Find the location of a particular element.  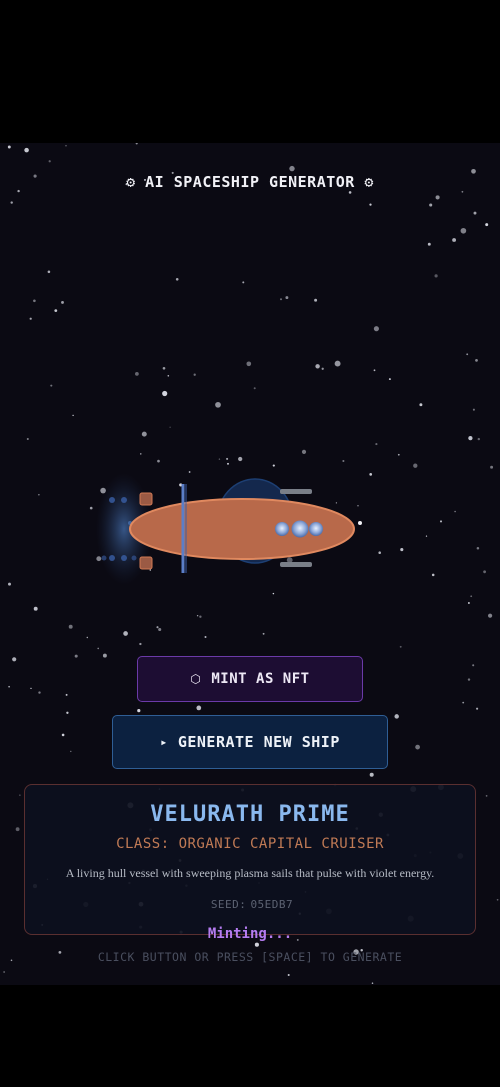

ship-name: VELURATH PRIME is located at coordinates (250, 814).